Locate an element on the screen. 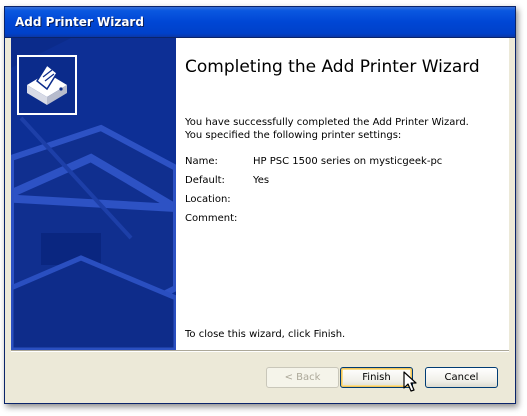 This screenshot has height=416, width=527. setting-label: Location: is located at coordinates (208, 199).